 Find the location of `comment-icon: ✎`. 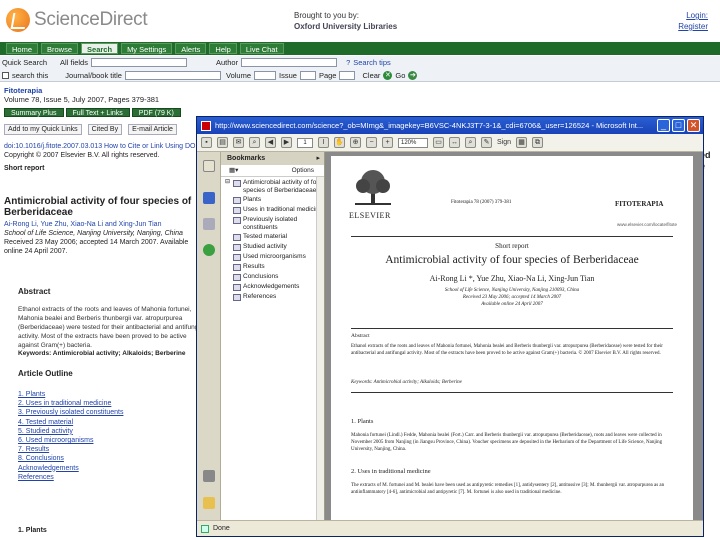

comment-icon: ✎ is located at coordinates (486, 142).